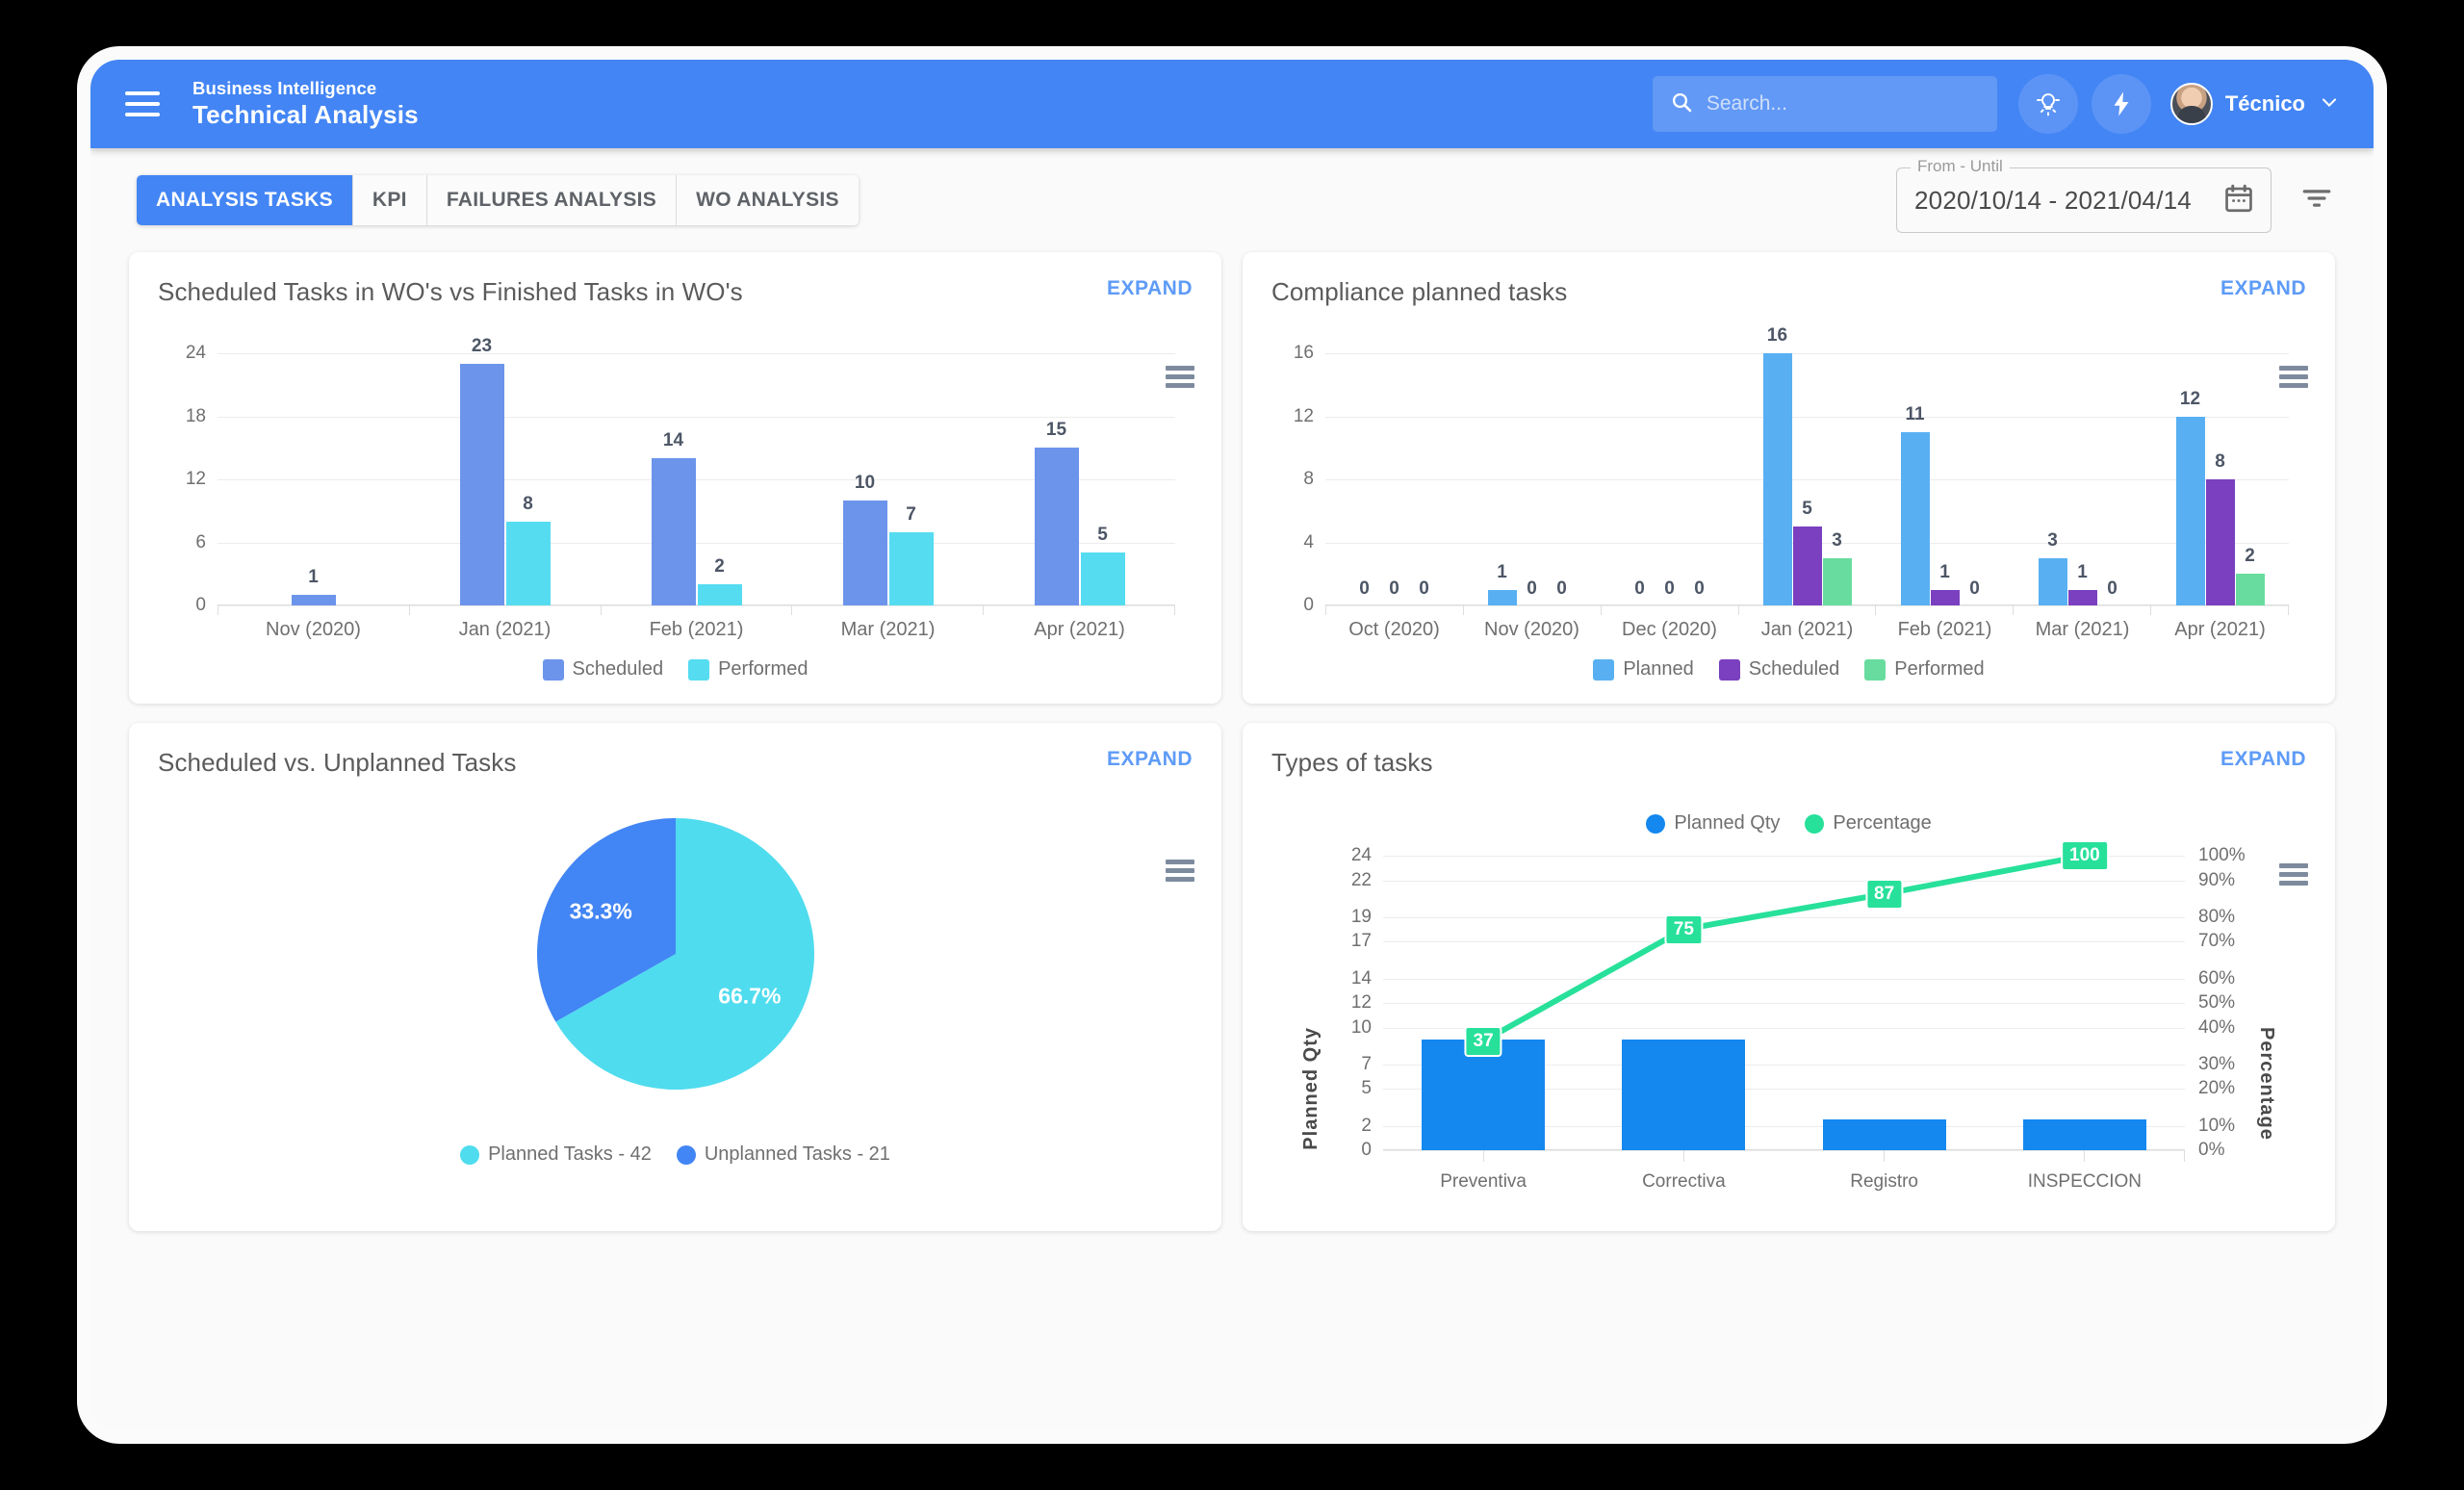 The height and width of the screenshot is (1490, 2464). I want to click on page-title: Technical Analysis, so click(305, 114).